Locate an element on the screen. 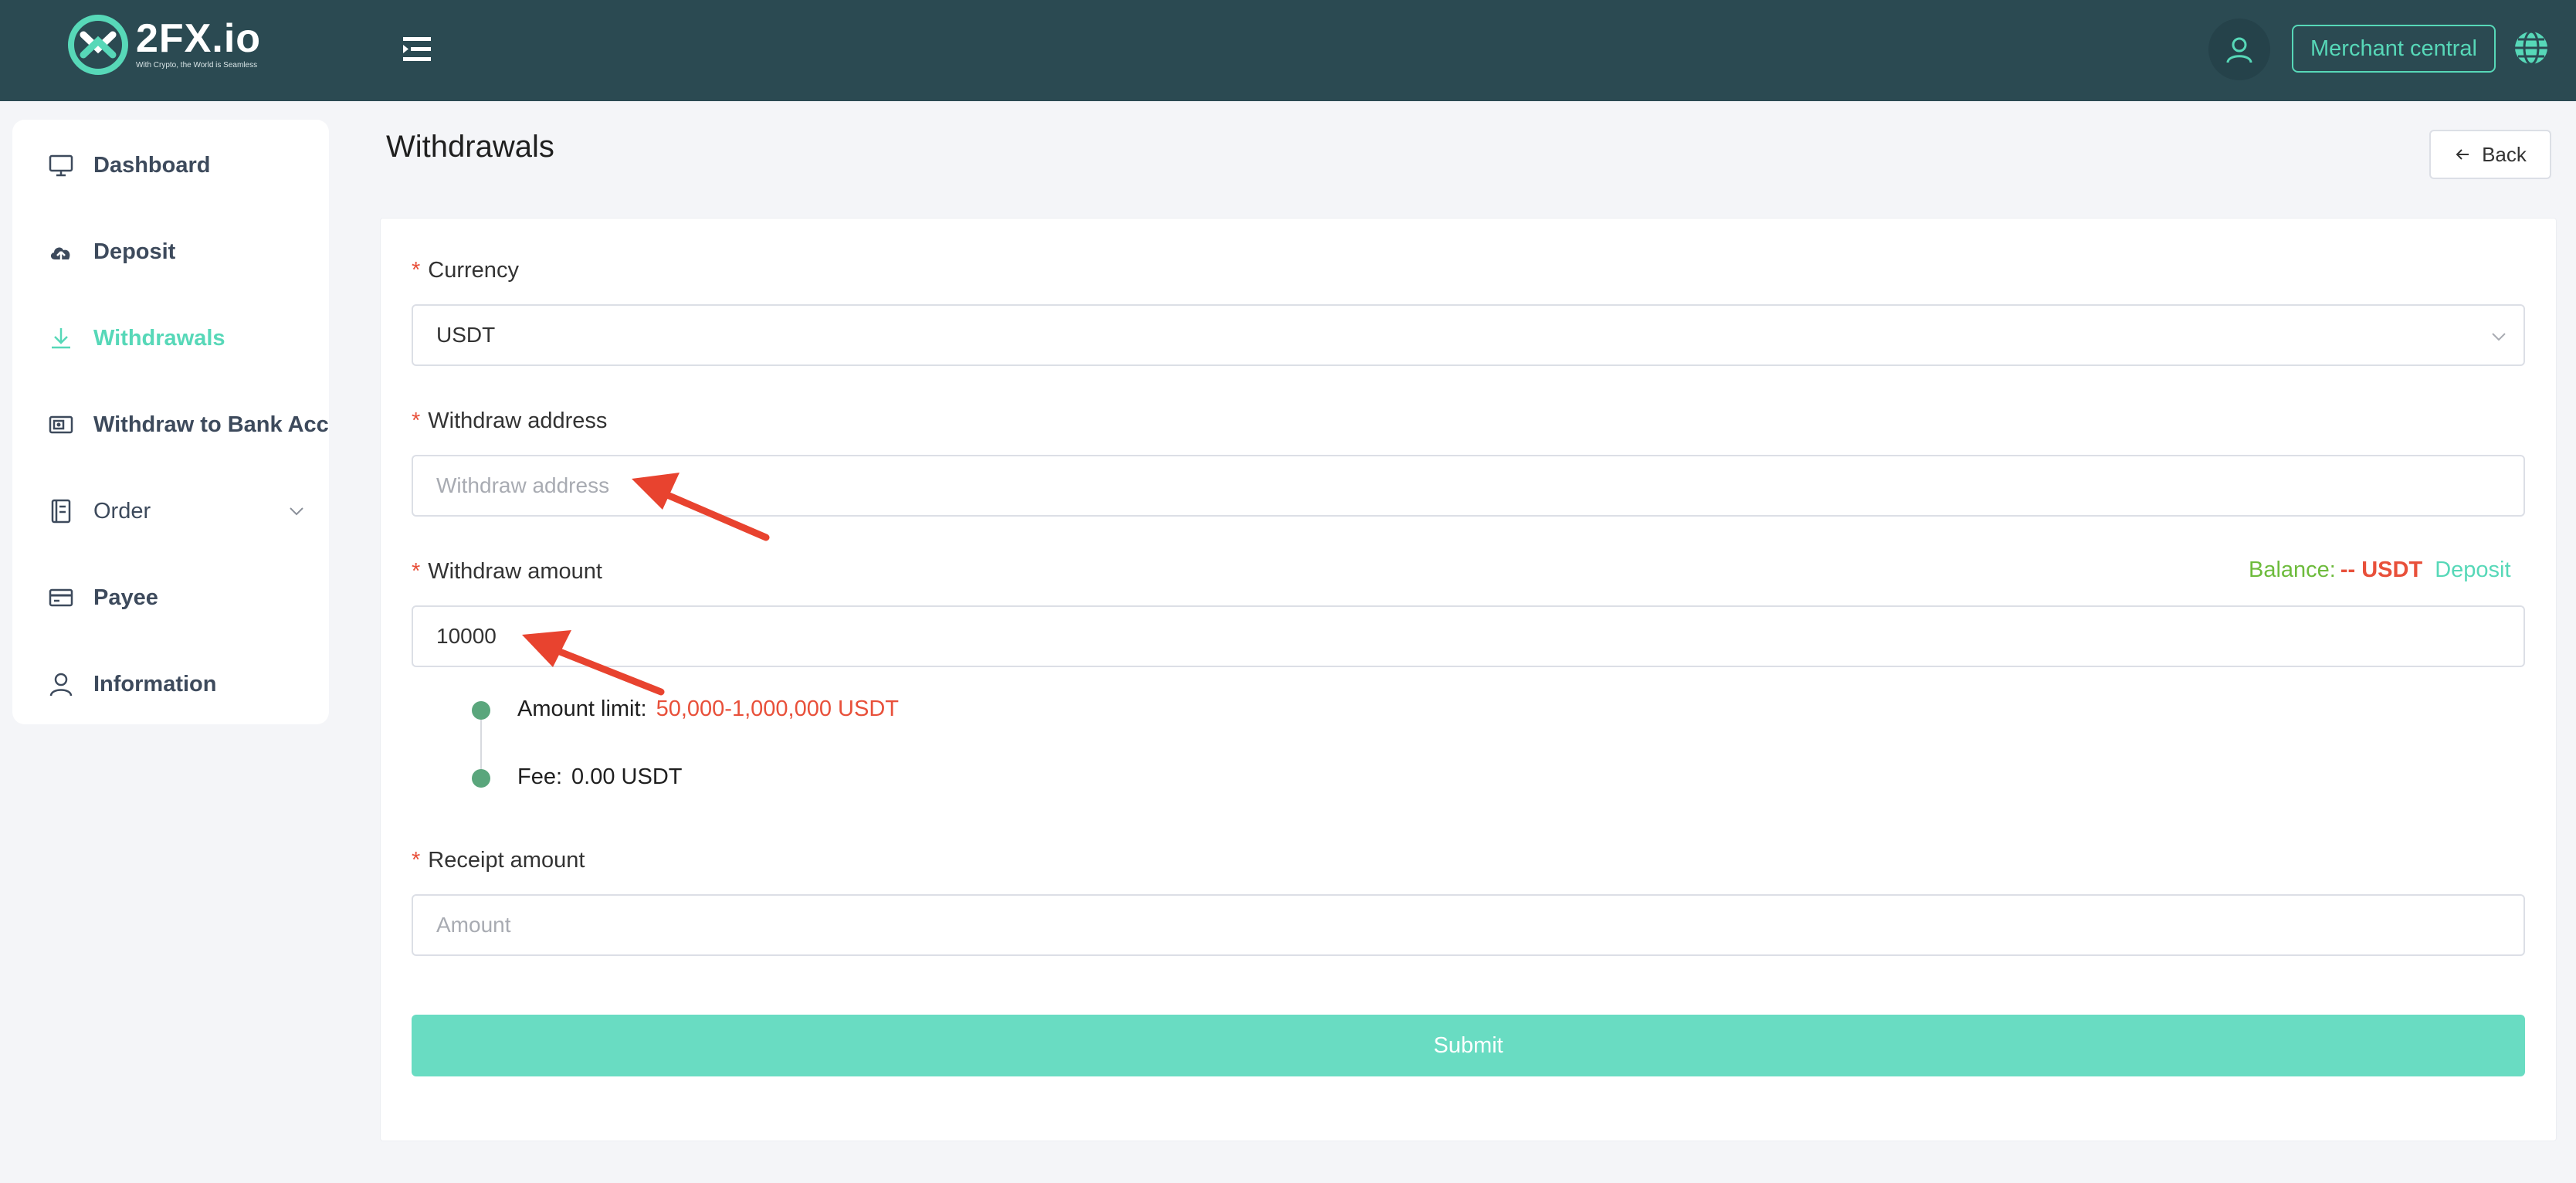 The width and height of the screenshot is (2576, 1183). currency-value: USDT is located at coordinates (466, 335).